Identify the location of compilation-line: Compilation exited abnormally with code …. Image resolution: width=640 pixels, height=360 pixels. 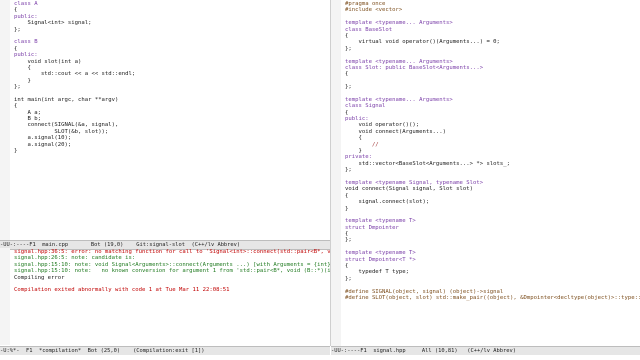
(171, 290).